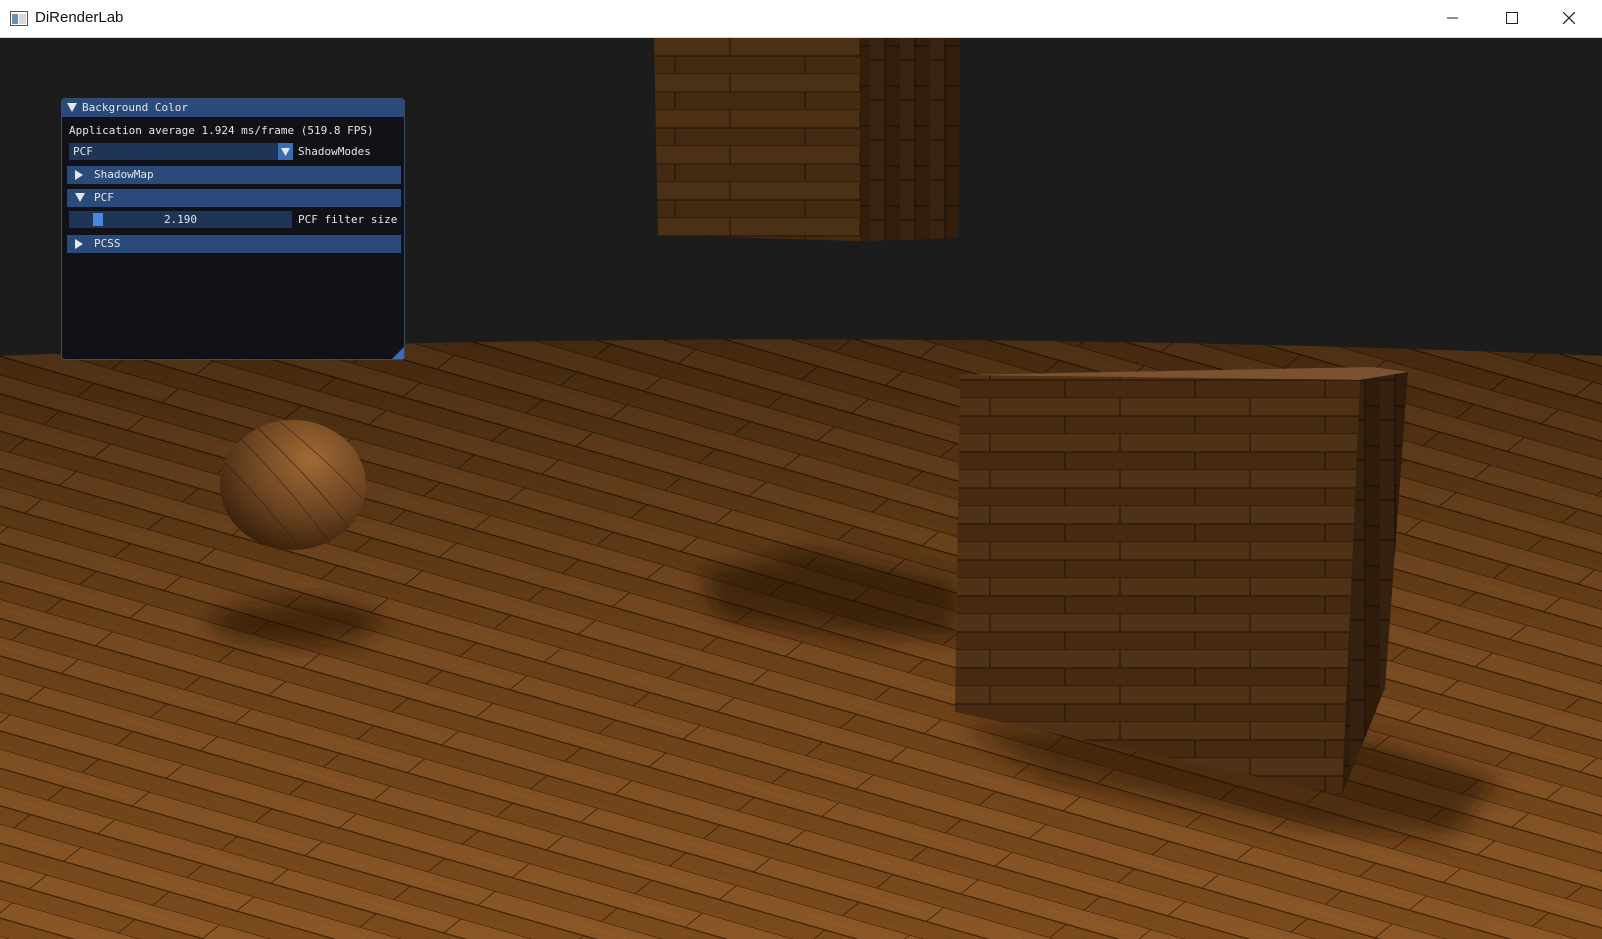 Image resolution: width=1602 pixels, height=939 pixels. What do you see at coordinates (234, 244) in the screenshot?
I see `section-header-pcss: PCSS` at bounding box center [234, 244].